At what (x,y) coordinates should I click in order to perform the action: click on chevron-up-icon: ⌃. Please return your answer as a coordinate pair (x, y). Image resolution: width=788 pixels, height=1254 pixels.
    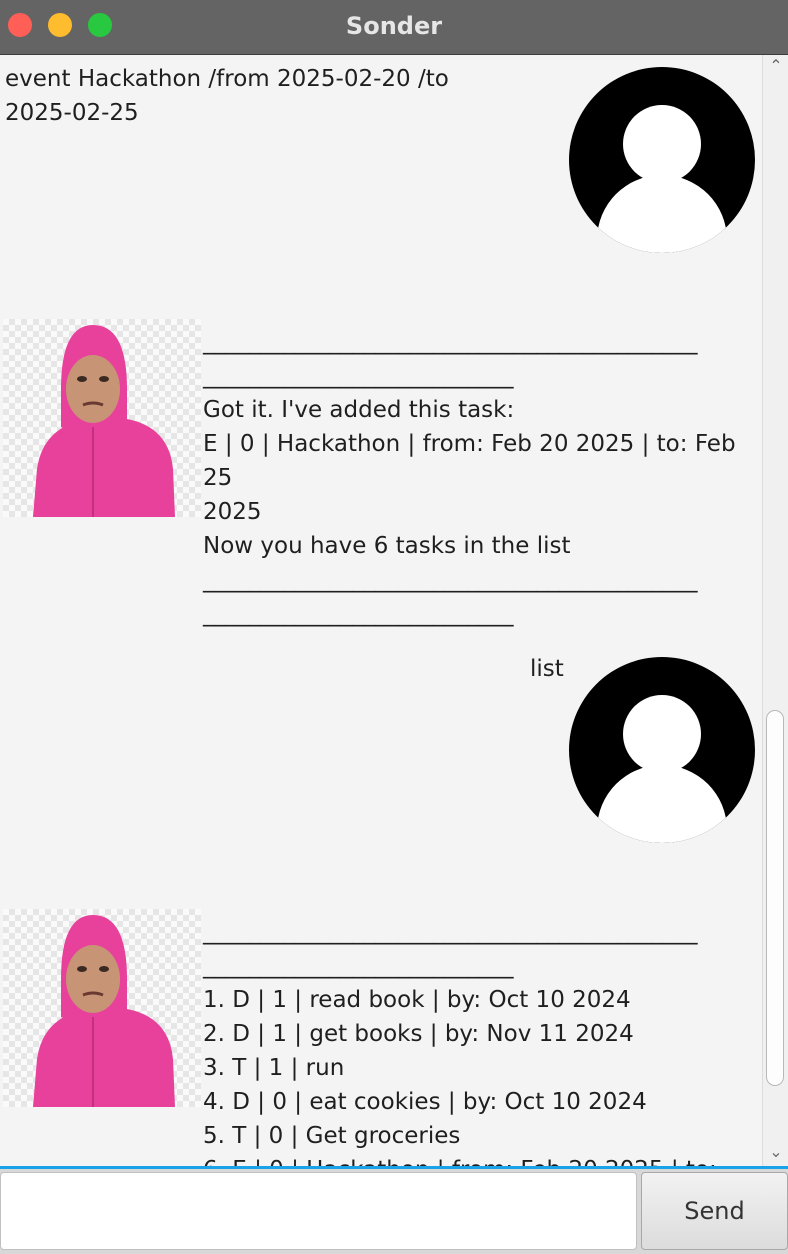
    Looking at the image, I should click on (776, 66).